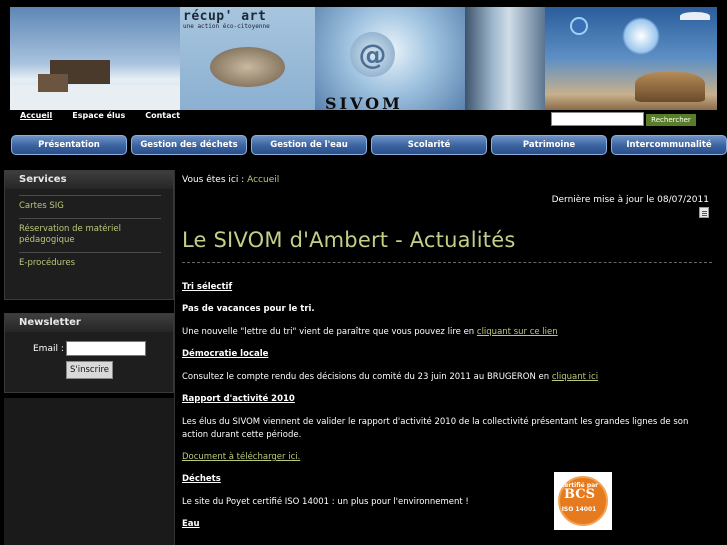 Image resolution: width=727 pixels, height=545 pixels. Describe the element at coordinates (201, 479) in the screenshot. I see `heading-dechets: Déchets` at that location.